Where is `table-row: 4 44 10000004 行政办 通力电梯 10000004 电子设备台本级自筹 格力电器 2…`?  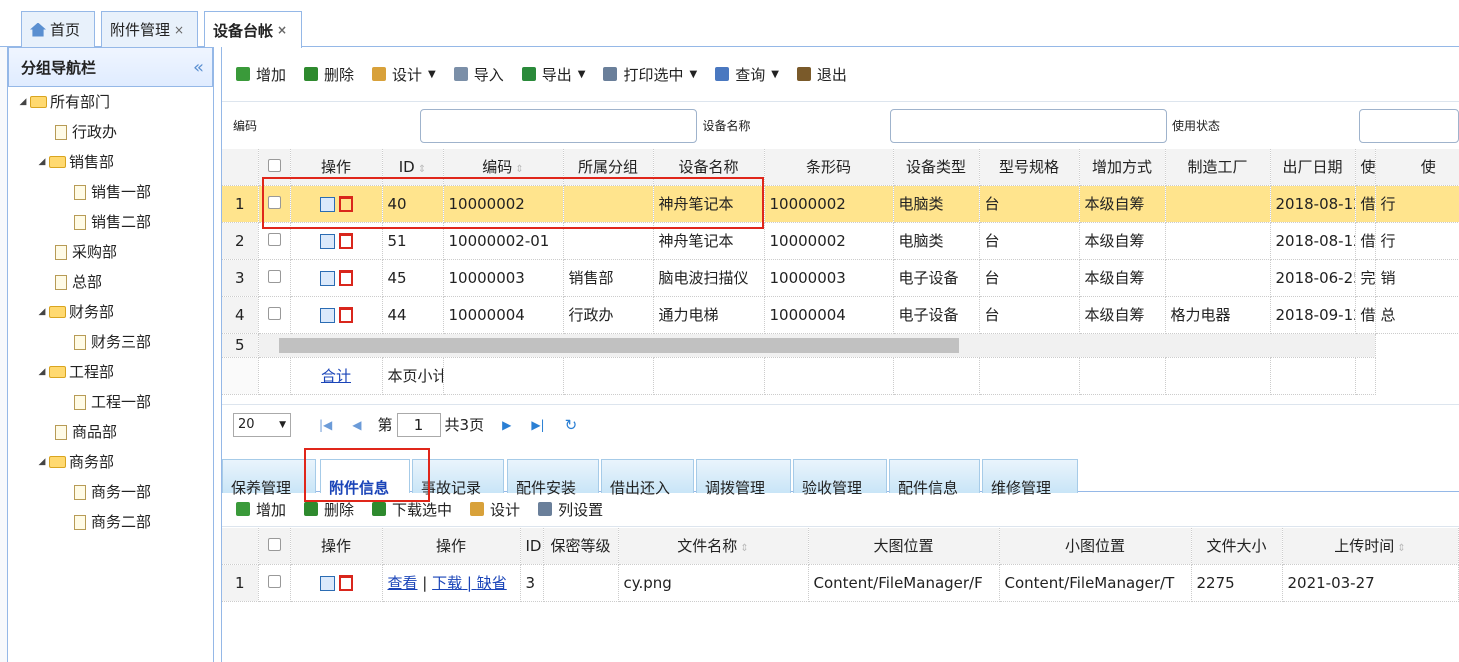
table-row: 4 44 10000004 行政办 通力电梯 10000004 电子设备台本级自筹 格力电器 2… is located at coordinates (840, 315).